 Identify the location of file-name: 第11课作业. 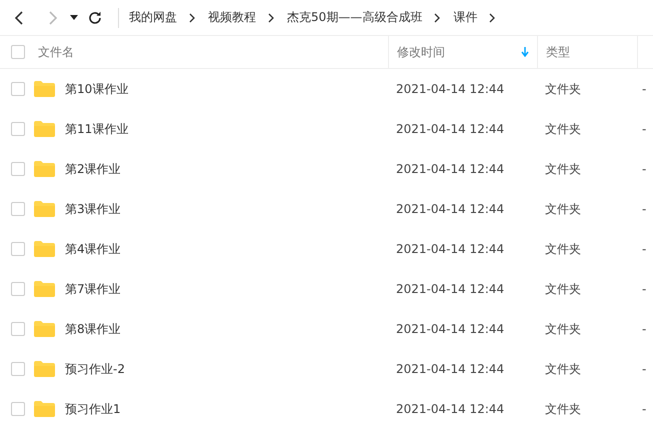
(96, 129).